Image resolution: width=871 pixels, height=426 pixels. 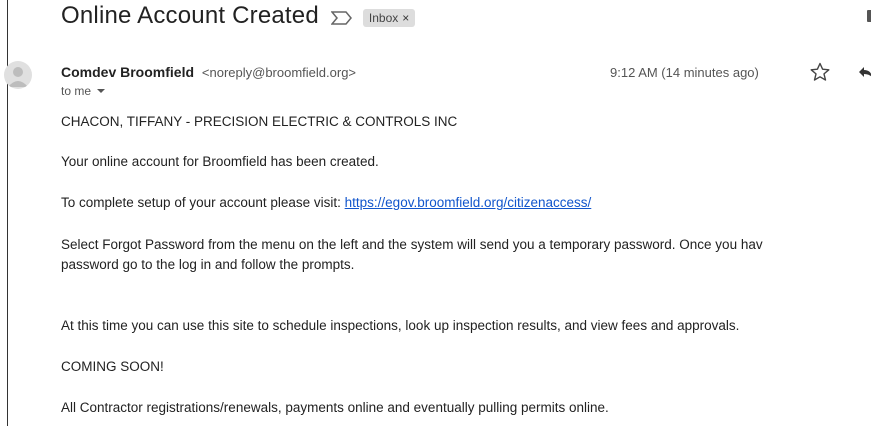 I want to click on person-icon, so click(x=18, y=77).